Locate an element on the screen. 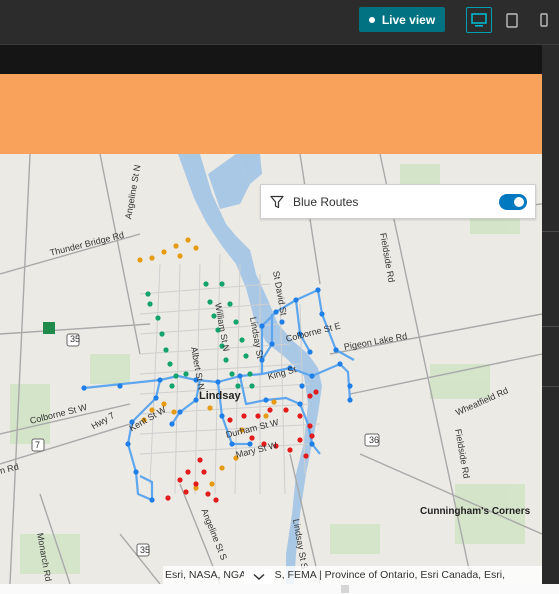 The width and height of the screenshot is (559, 594). phone-view-button is located at coordinates (544, 20).